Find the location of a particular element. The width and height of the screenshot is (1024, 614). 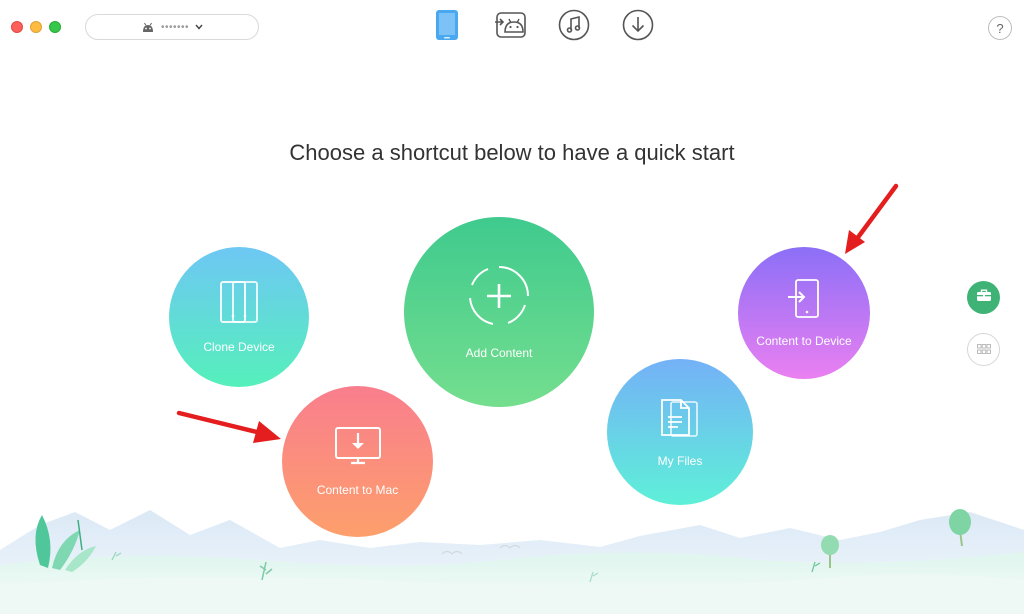

device-selector: ••••••• is located at coordinates (172, 27).